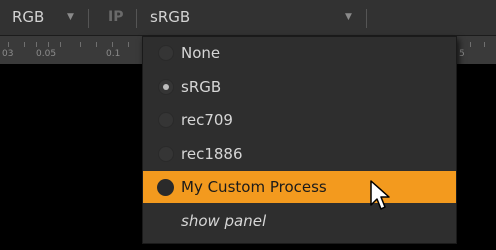 Image resolution: width=496 pixels, height=250 pixels. What do you see at coordinates (254, 187) in the screenshot?
I see `menu-item-label: My Custom Process` at bounding box center [254, 187].